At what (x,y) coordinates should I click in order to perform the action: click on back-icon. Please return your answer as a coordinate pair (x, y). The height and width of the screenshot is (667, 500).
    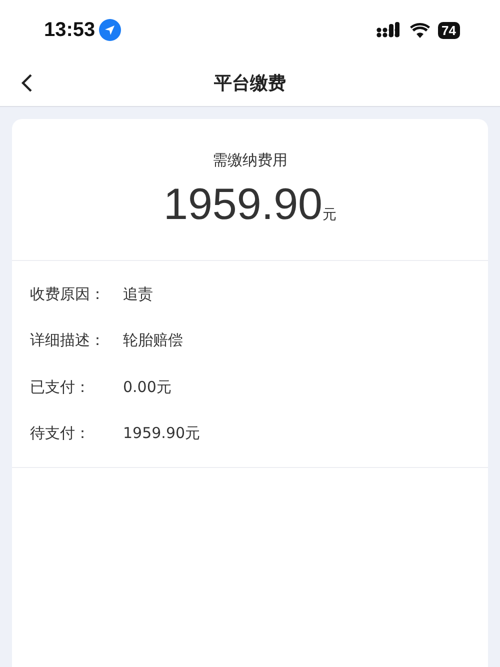
    Looking at the image, I should click on (27, 83).